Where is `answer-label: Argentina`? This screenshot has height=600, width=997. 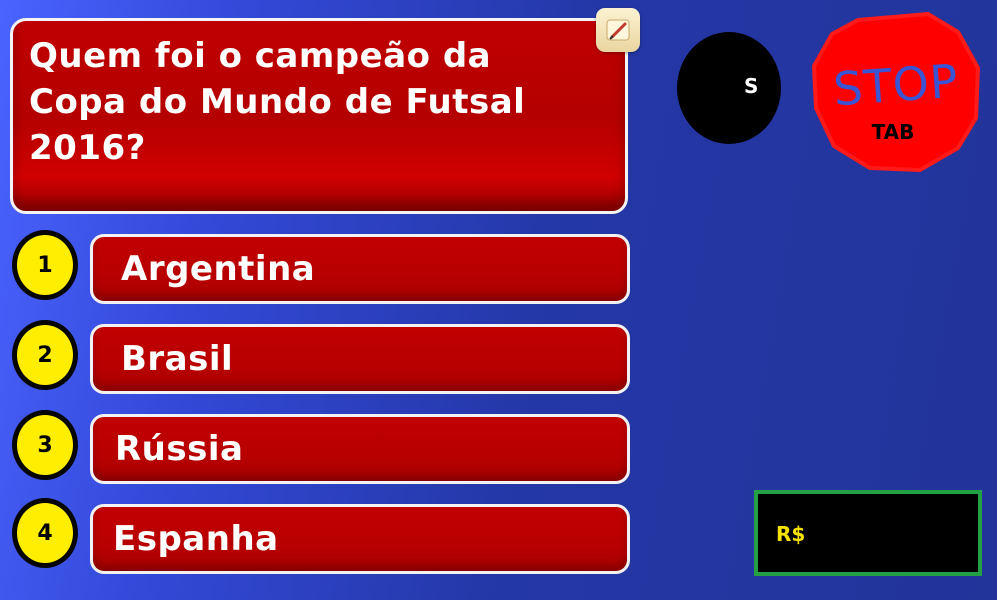 answer-label: Argentina is located at coordinates (218, 269).